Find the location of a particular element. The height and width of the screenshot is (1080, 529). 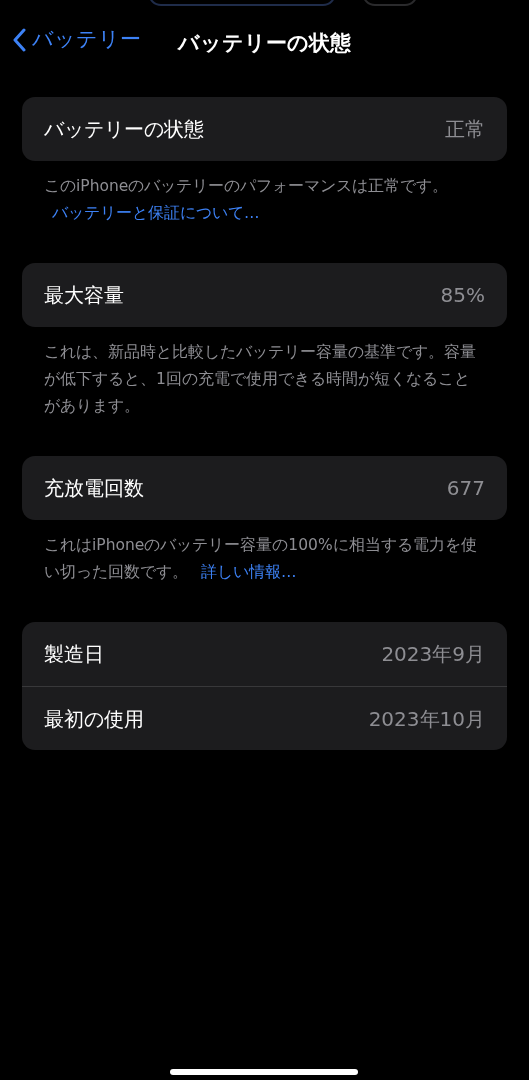

back-button: バッテリー is located at coordinates (76, 40).